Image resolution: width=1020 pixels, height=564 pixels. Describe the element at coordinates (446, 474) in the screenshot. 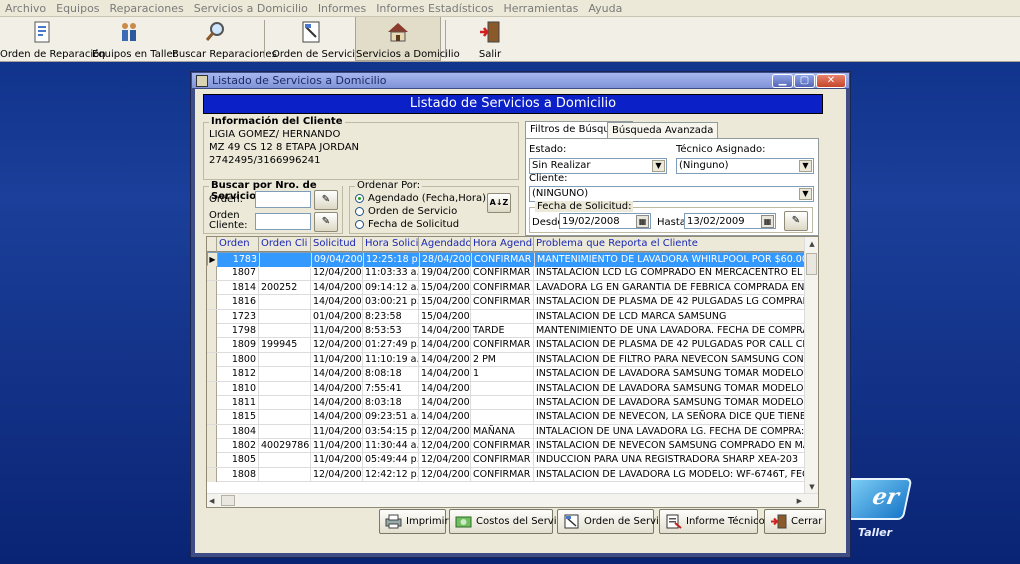

I see `cell-agendado: 12/04/2008` at that location.